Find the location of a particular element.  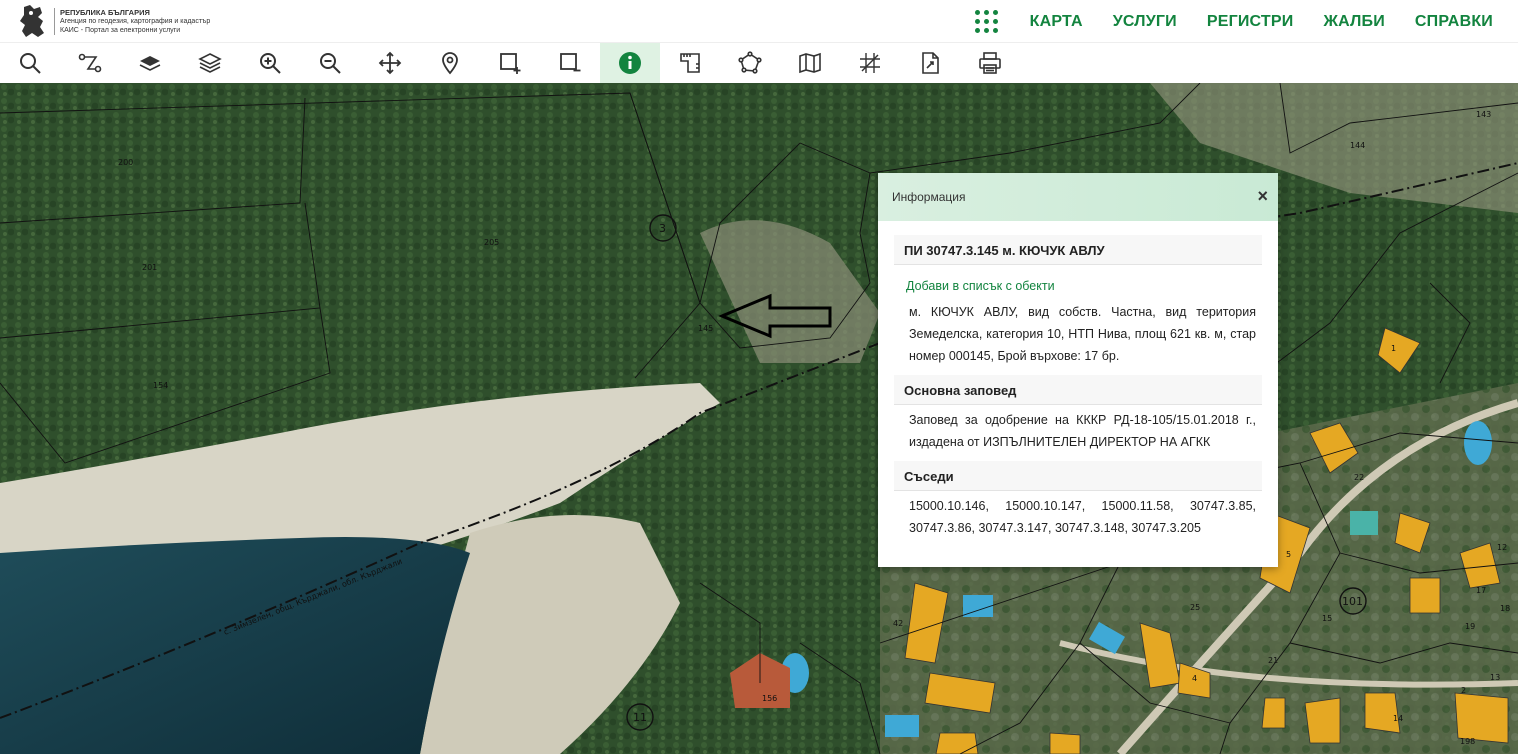

parcel-label: 145 is located at coordinates (705, 328).